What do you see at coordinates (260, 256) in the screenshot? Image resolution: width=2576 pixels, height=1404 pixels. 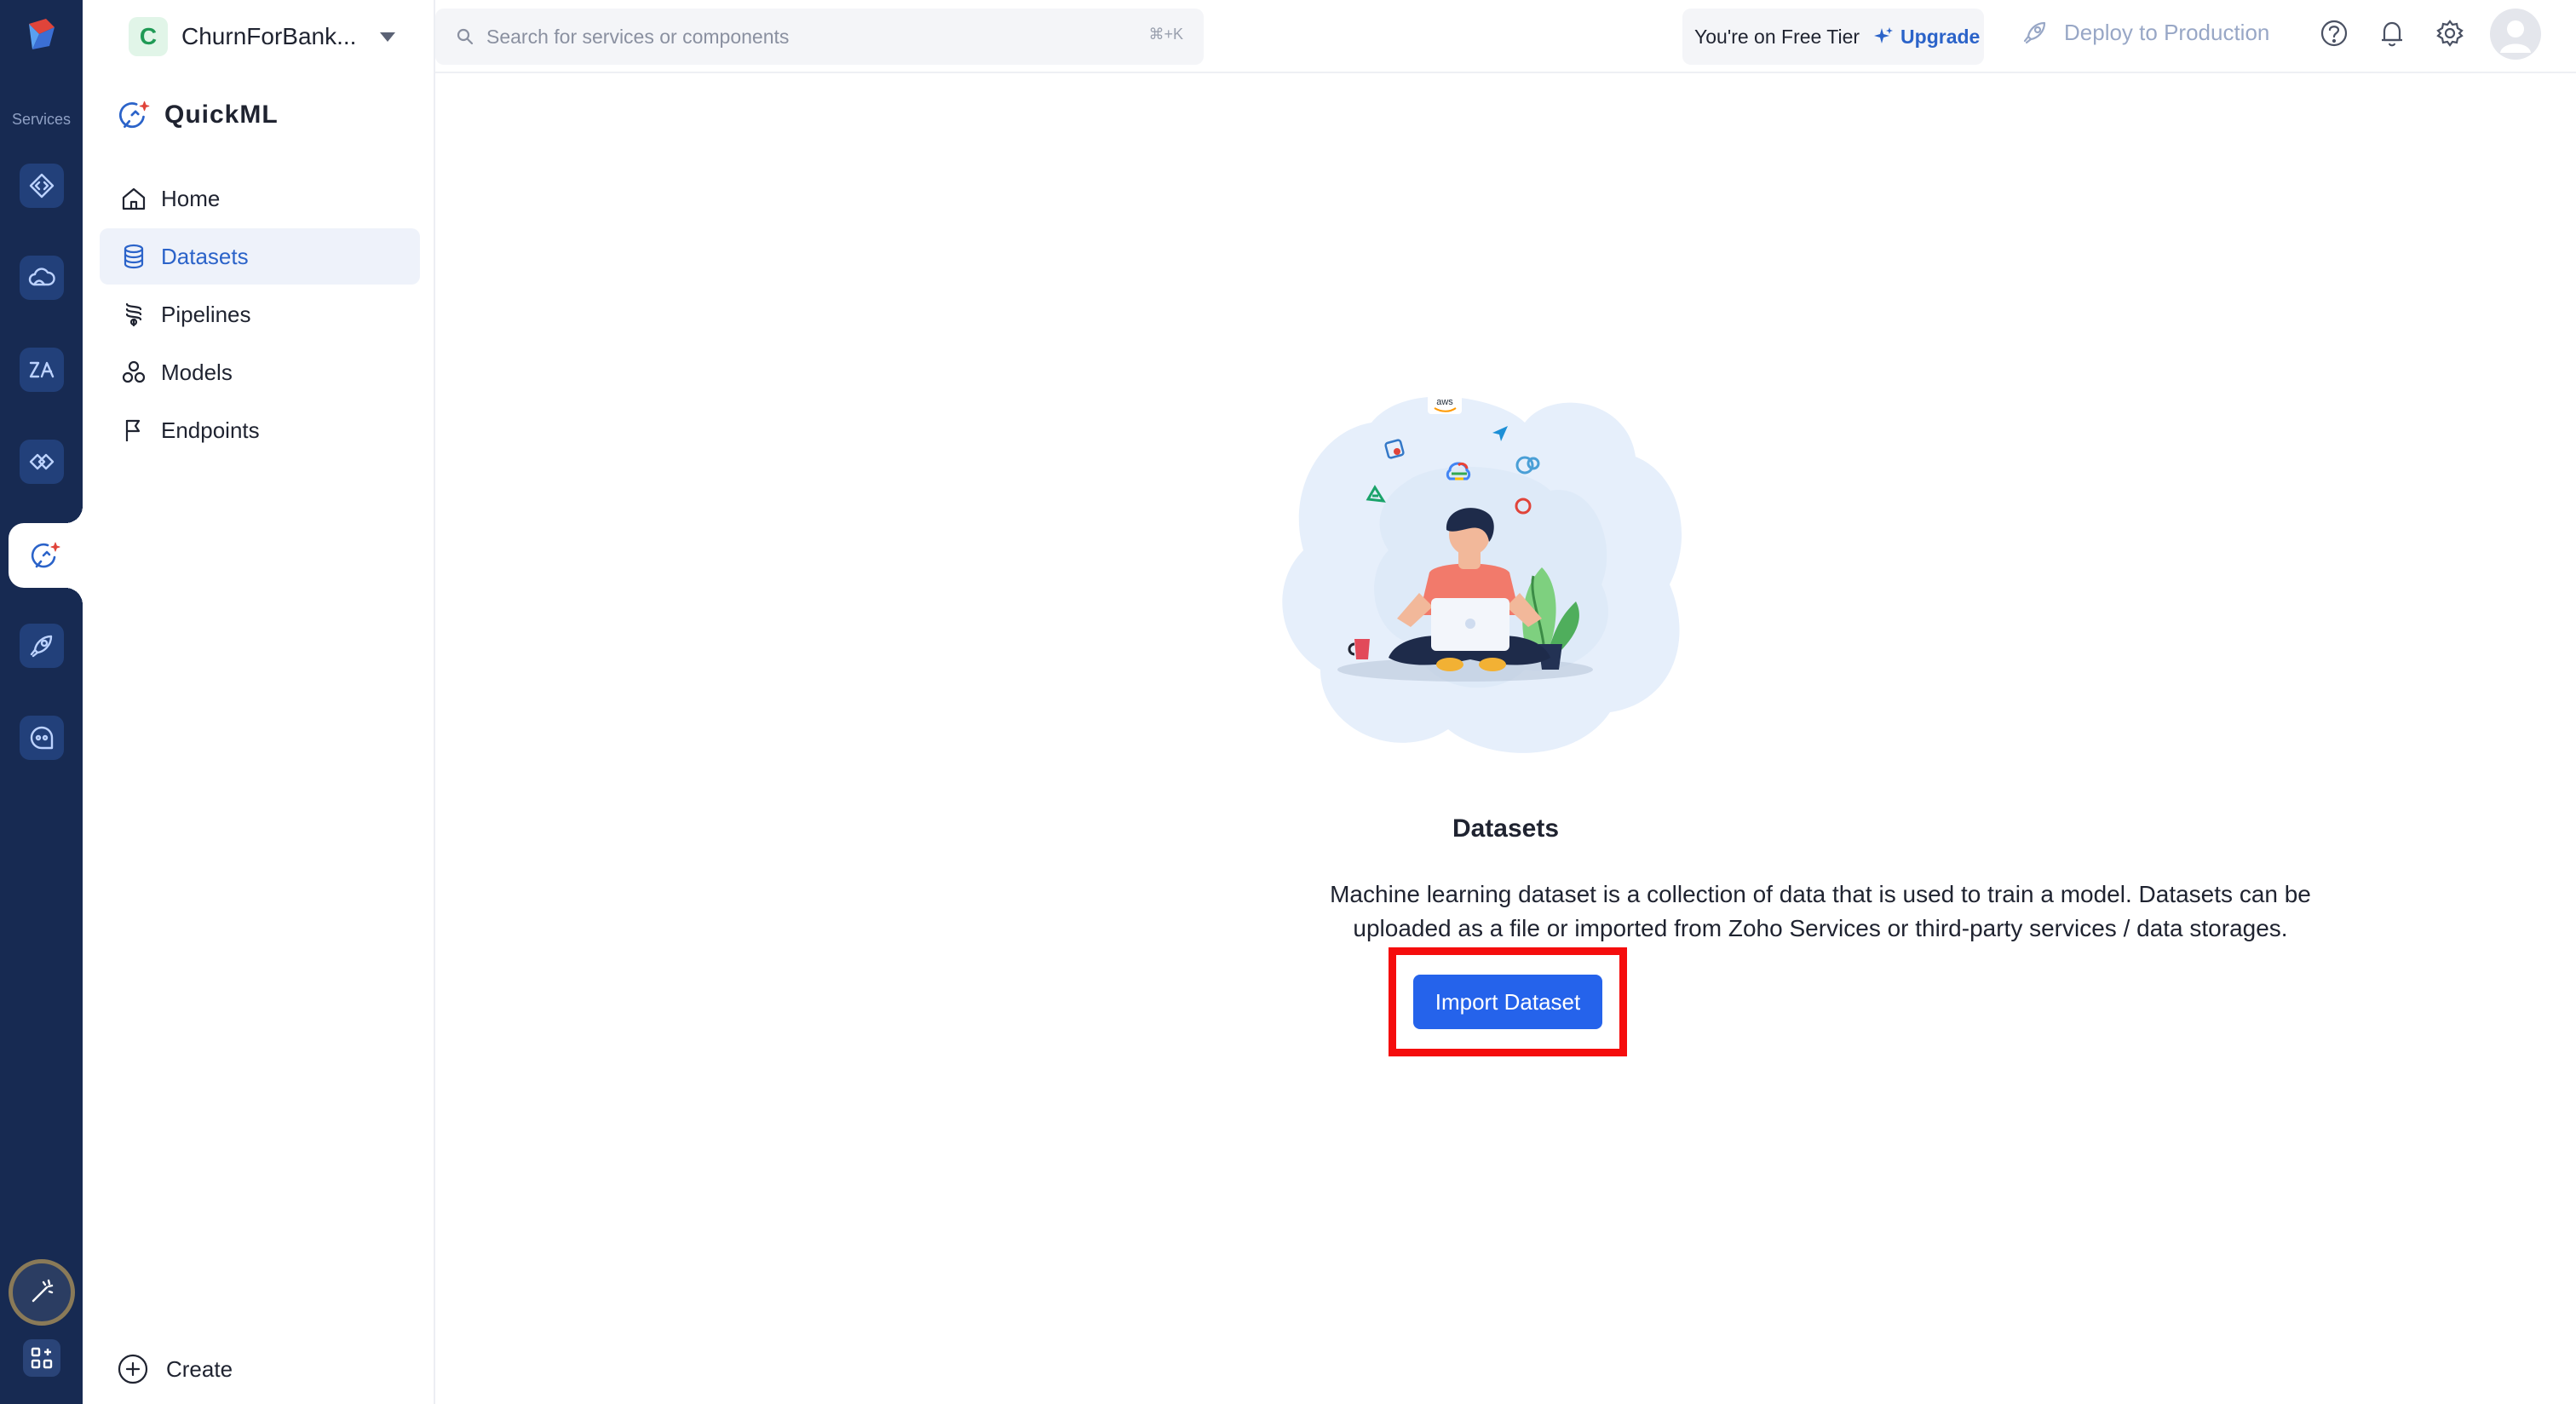 I see `sidebar-item-datasets: Datasets` at bounding box center [260, 256].